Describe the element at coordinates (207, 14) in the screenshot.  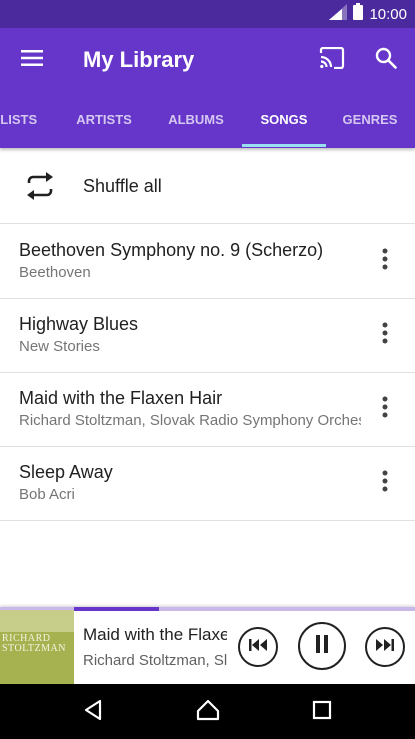
I see `status-bar: 10:00` at that location.